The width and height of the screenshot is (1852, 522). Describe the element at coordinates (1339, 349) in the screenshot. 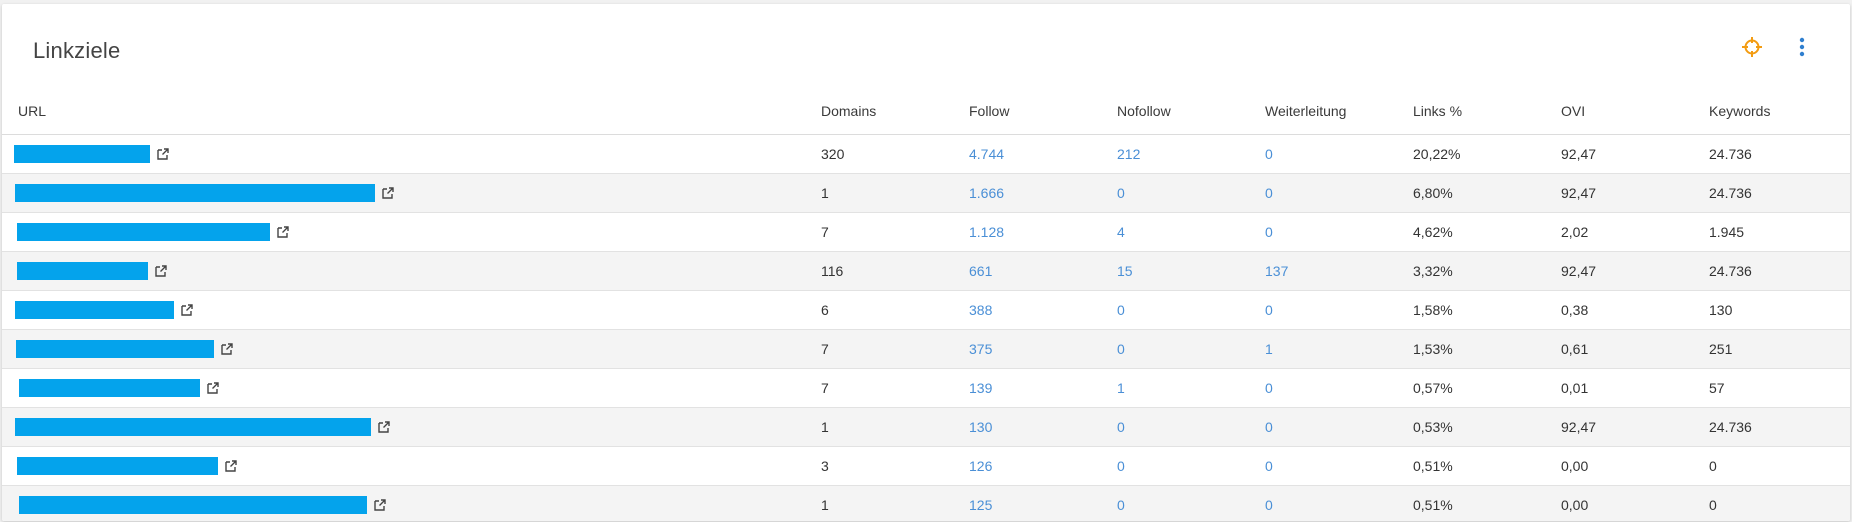

I see `weiterleitung-cell: 1` at that location.